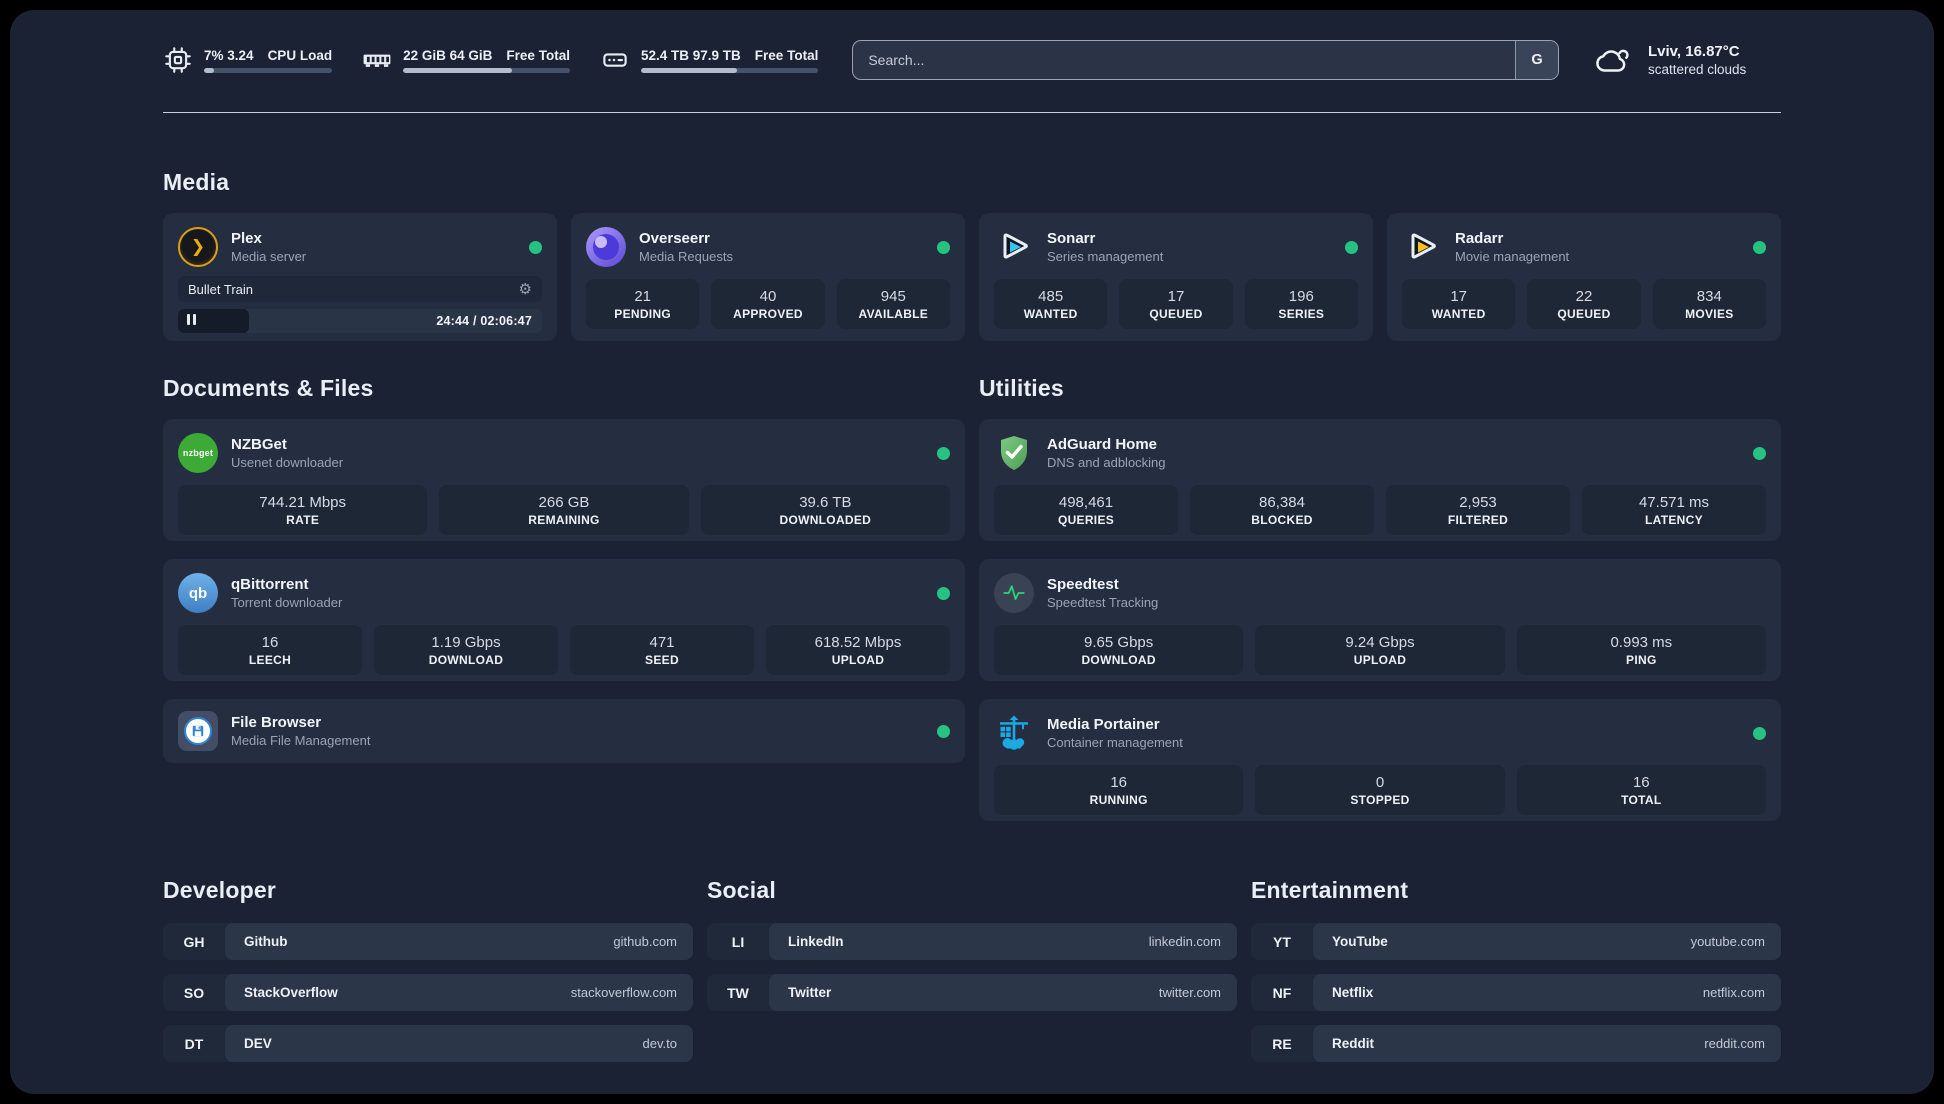  I want to click on memory-total-value: 64 GiB, so click(471, 55).